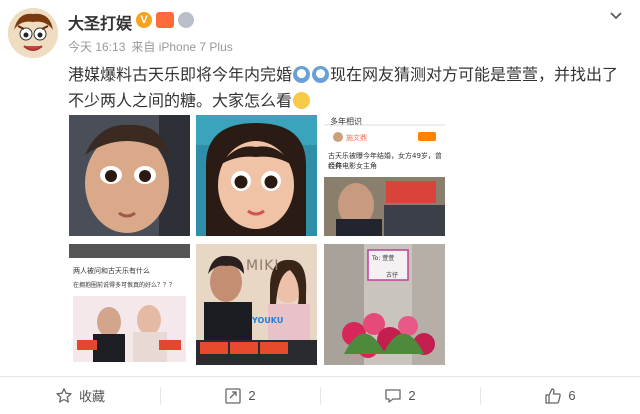 The width and height of the screenshot is (640, 414). I want to click on favorite-button: 收藏, so click(80, 395).